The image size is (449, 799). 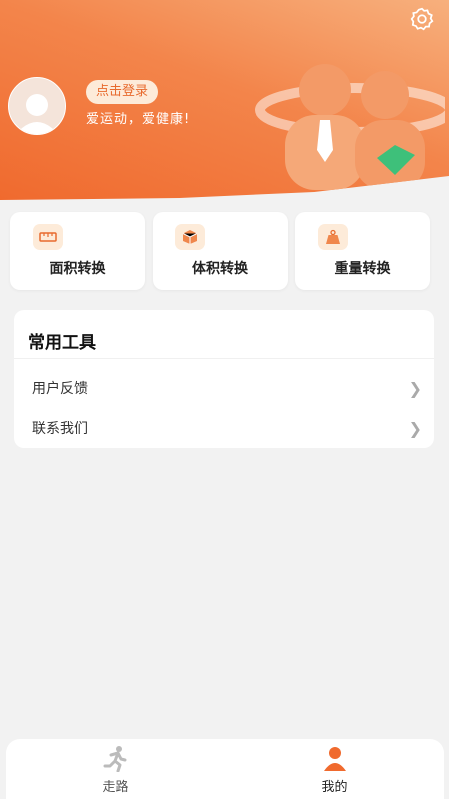 I want to click on weight-icon, so click(x=332, y=237).